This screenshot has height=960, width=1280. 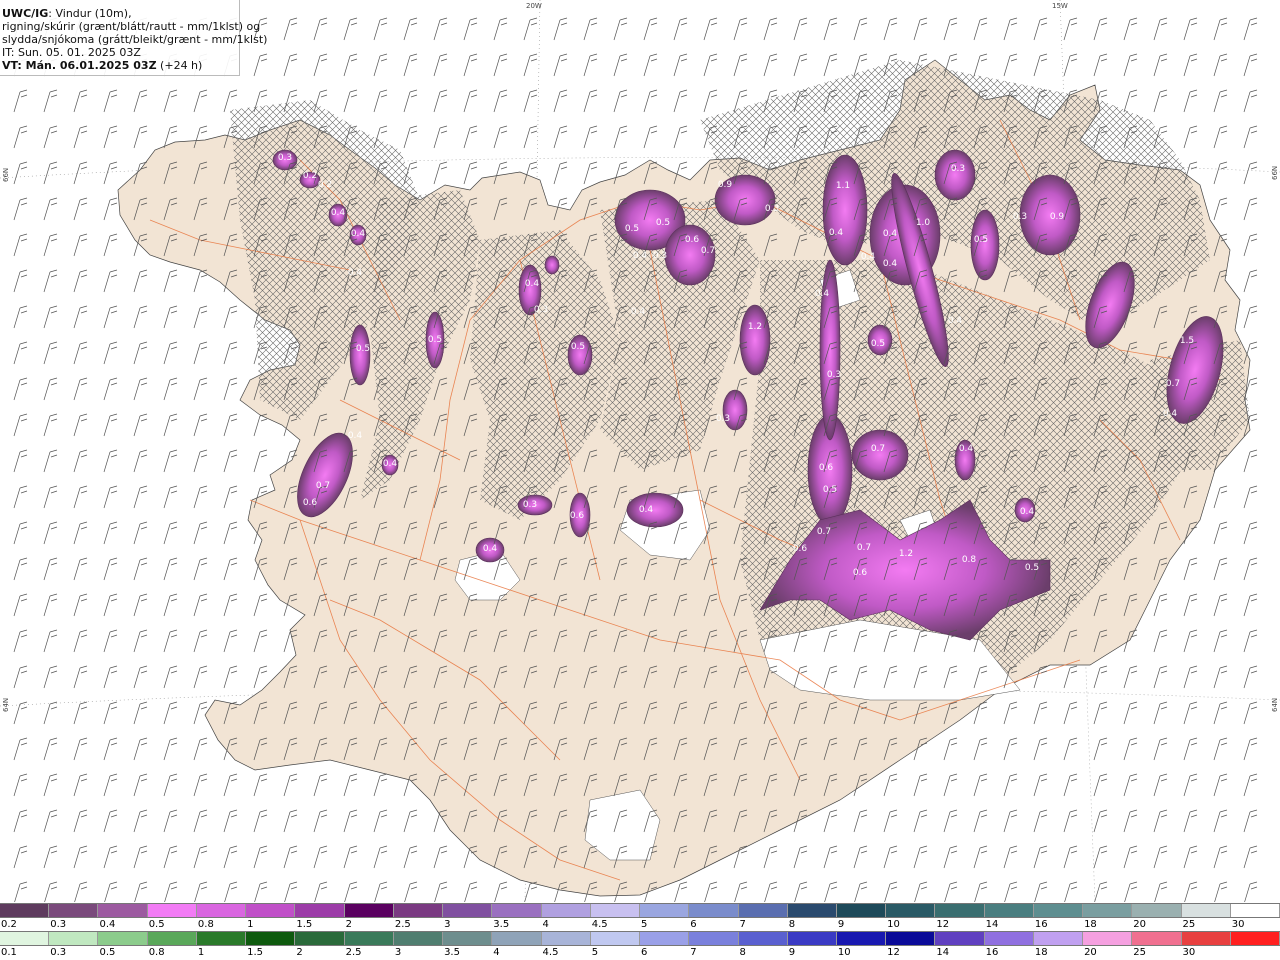 I want to click on scale-label: 30, so click(x=1238, y=924).